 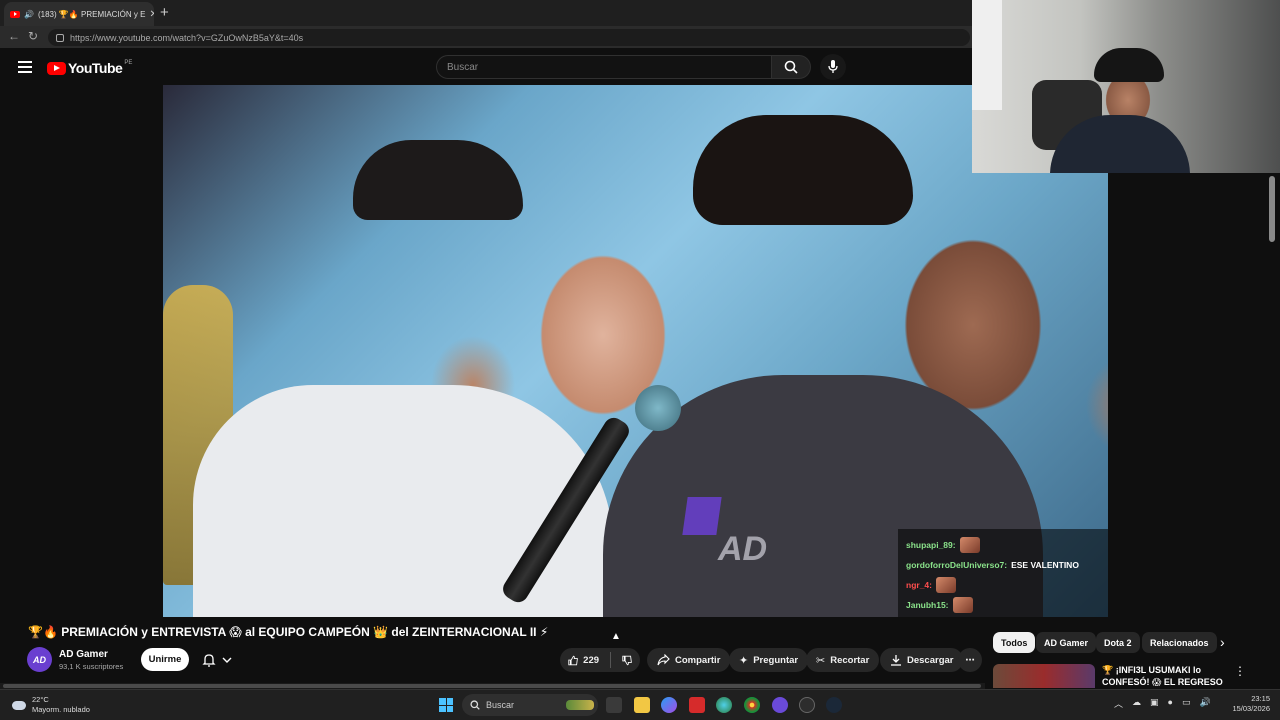 What do you see at coordinates (927, 605) in the screenshot?
I see `chat-username: Janubh15:` at bounding box center [927, 605].